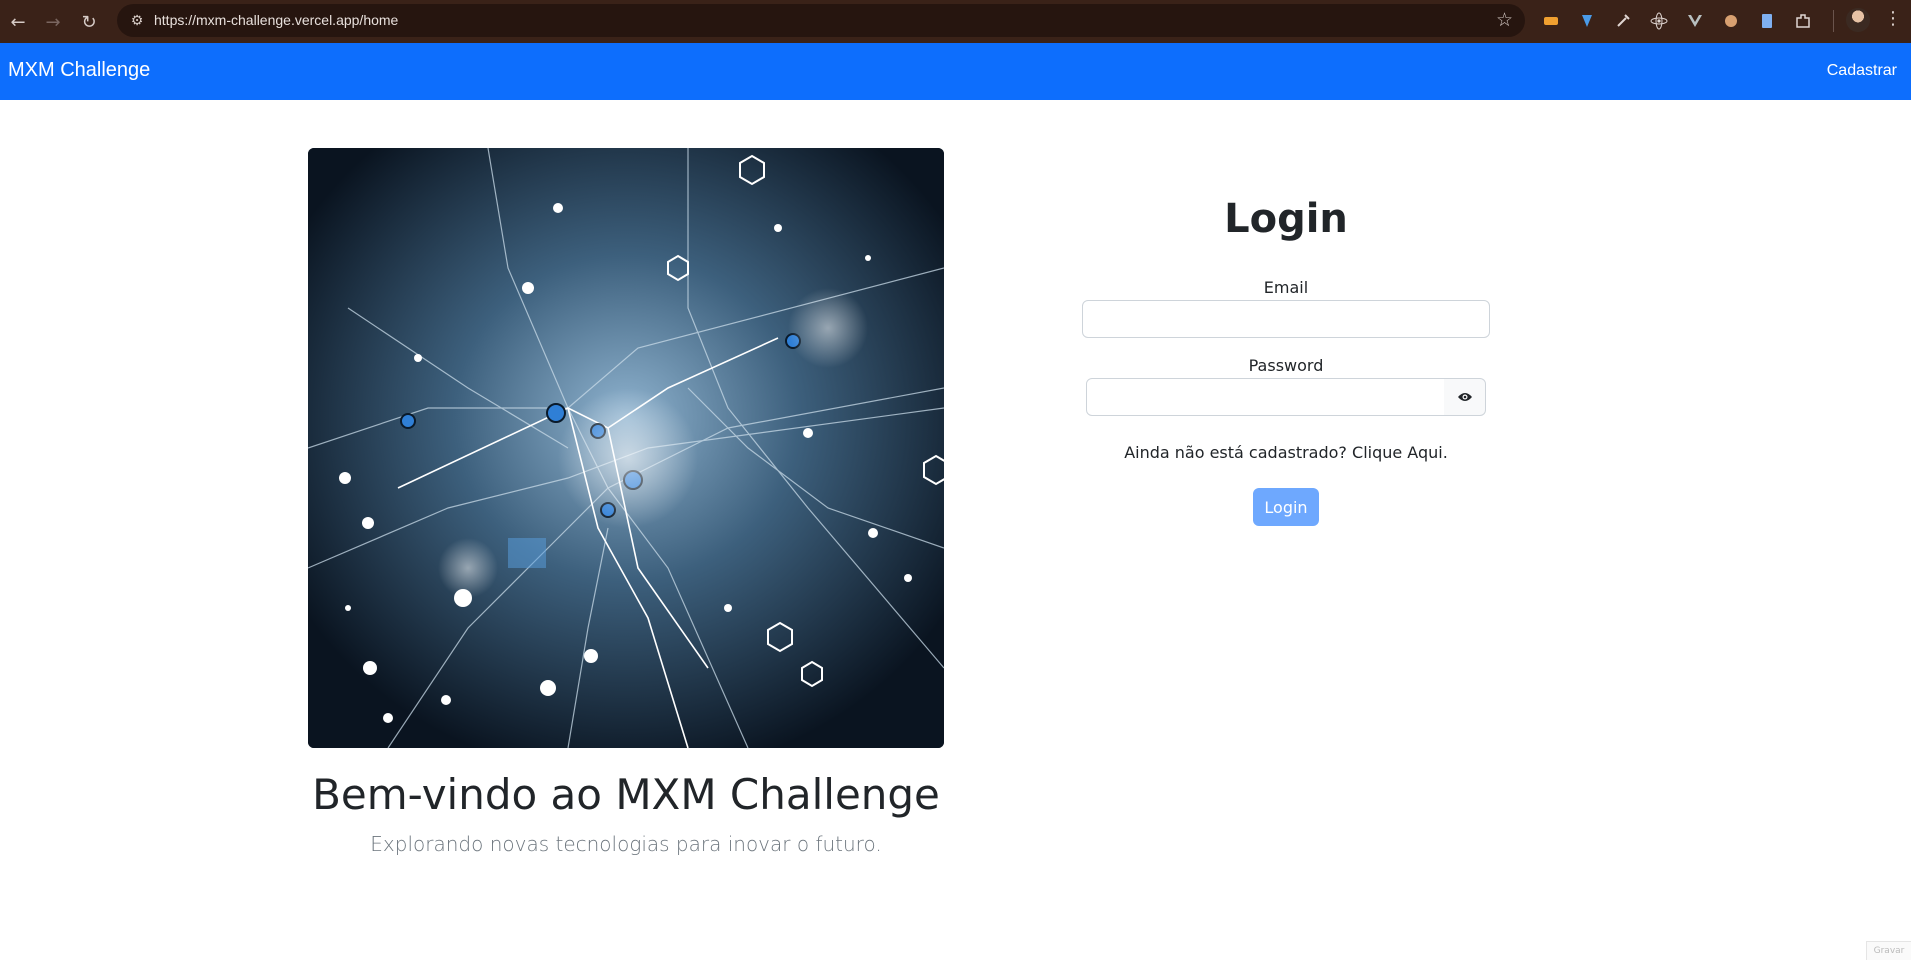  Describe the element at coordinates (1803, 21) in the screenshot. I see `puzzle-icon` at that location.